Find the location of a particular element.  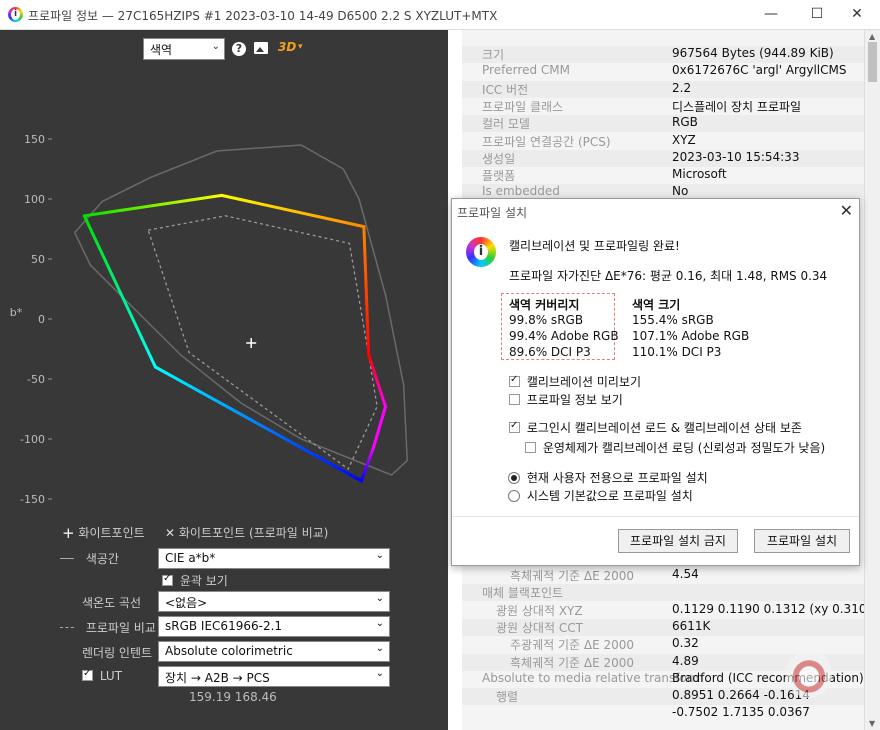

info-value: 2.2 is located at coordinates (682, 87).